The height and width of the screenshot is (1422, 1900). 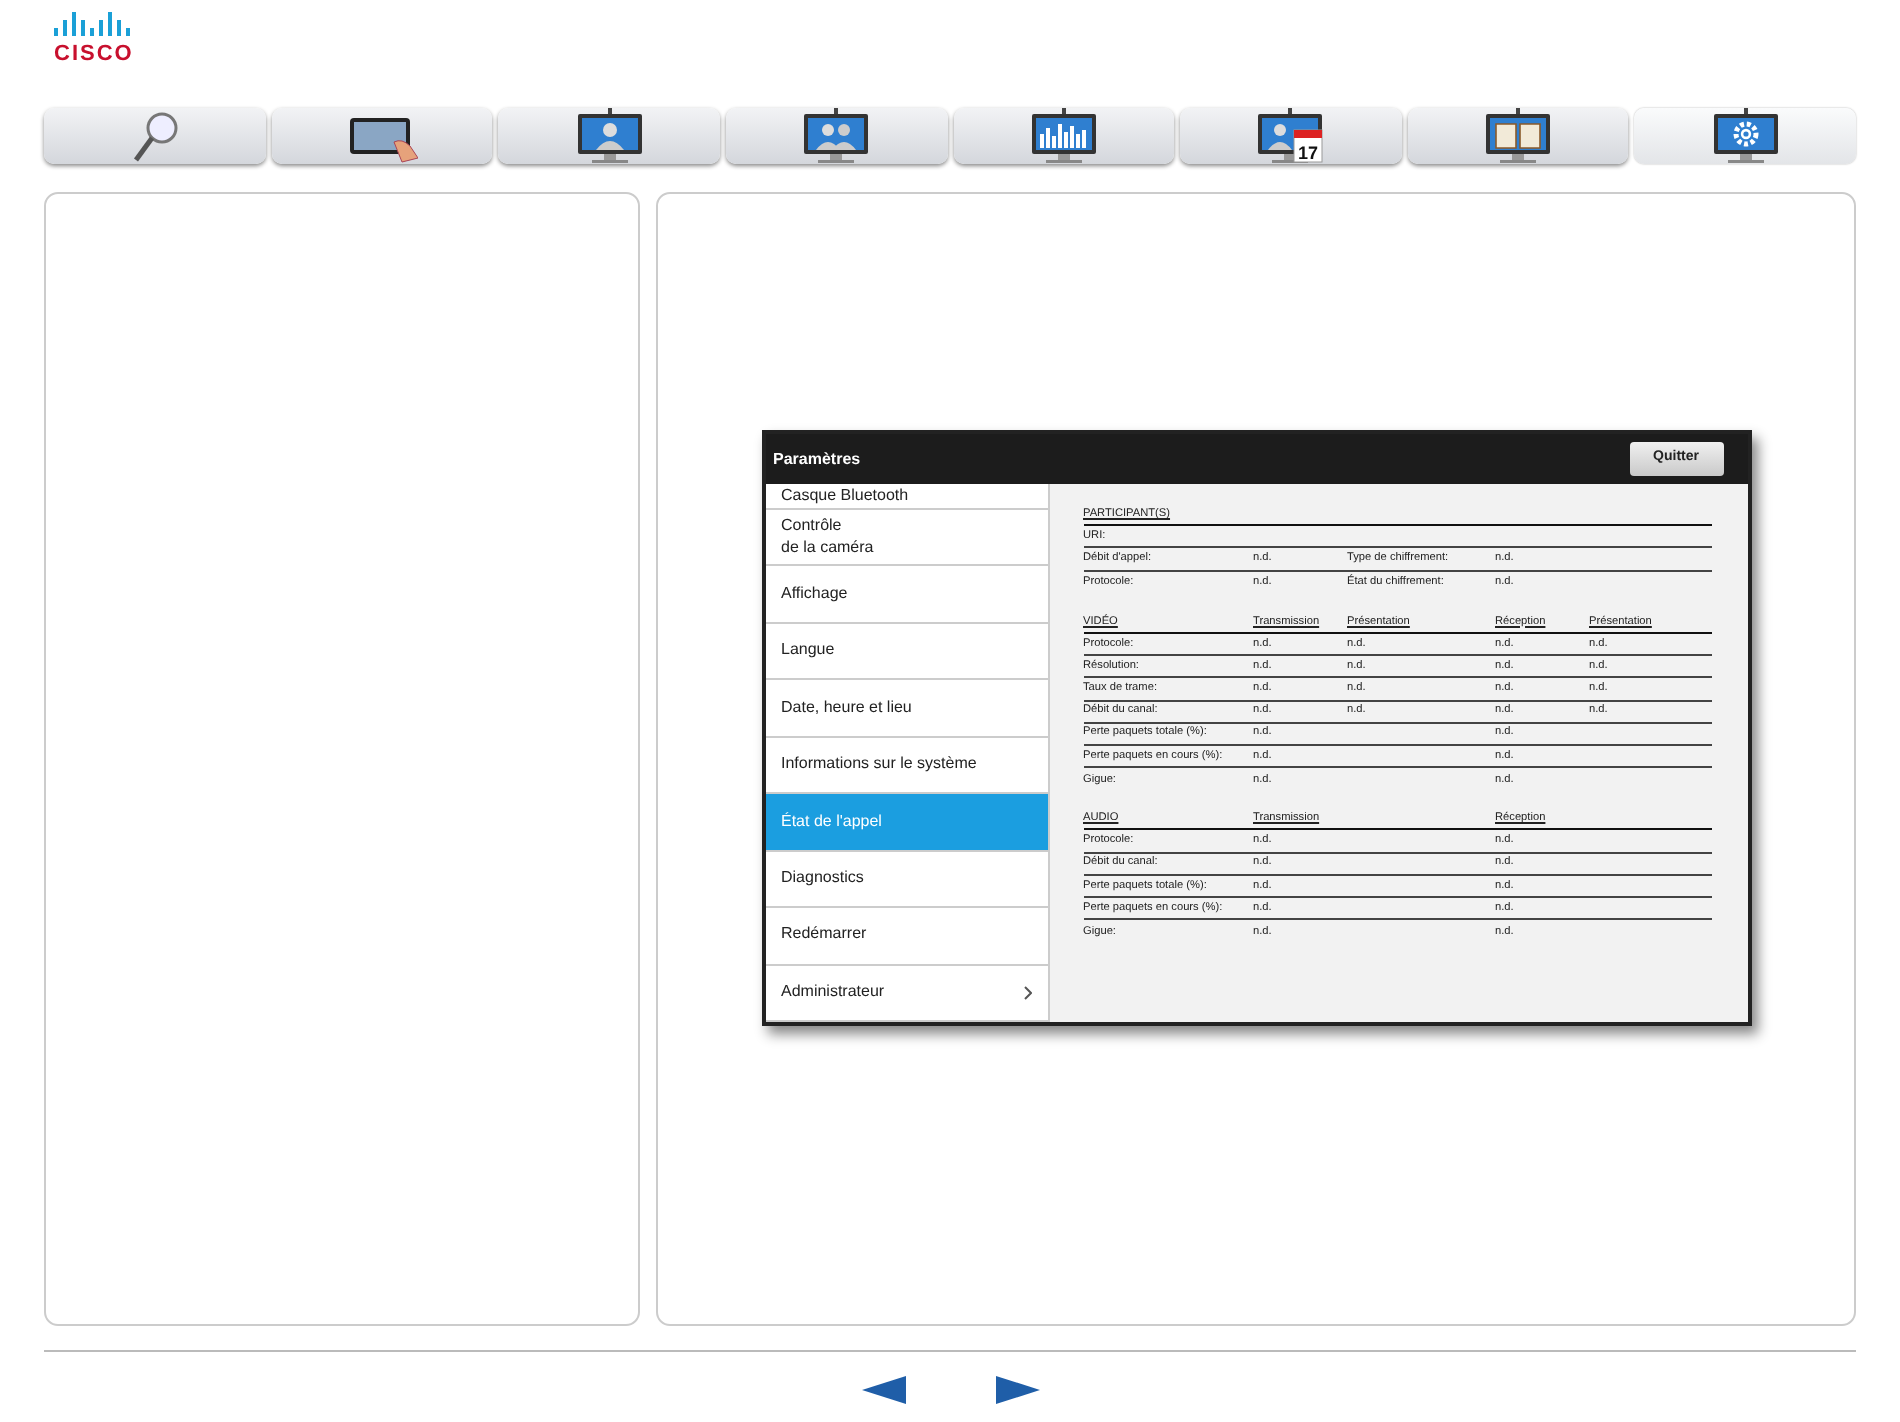 I want to click on monitor-person-icon, so click(x=609, y=136).